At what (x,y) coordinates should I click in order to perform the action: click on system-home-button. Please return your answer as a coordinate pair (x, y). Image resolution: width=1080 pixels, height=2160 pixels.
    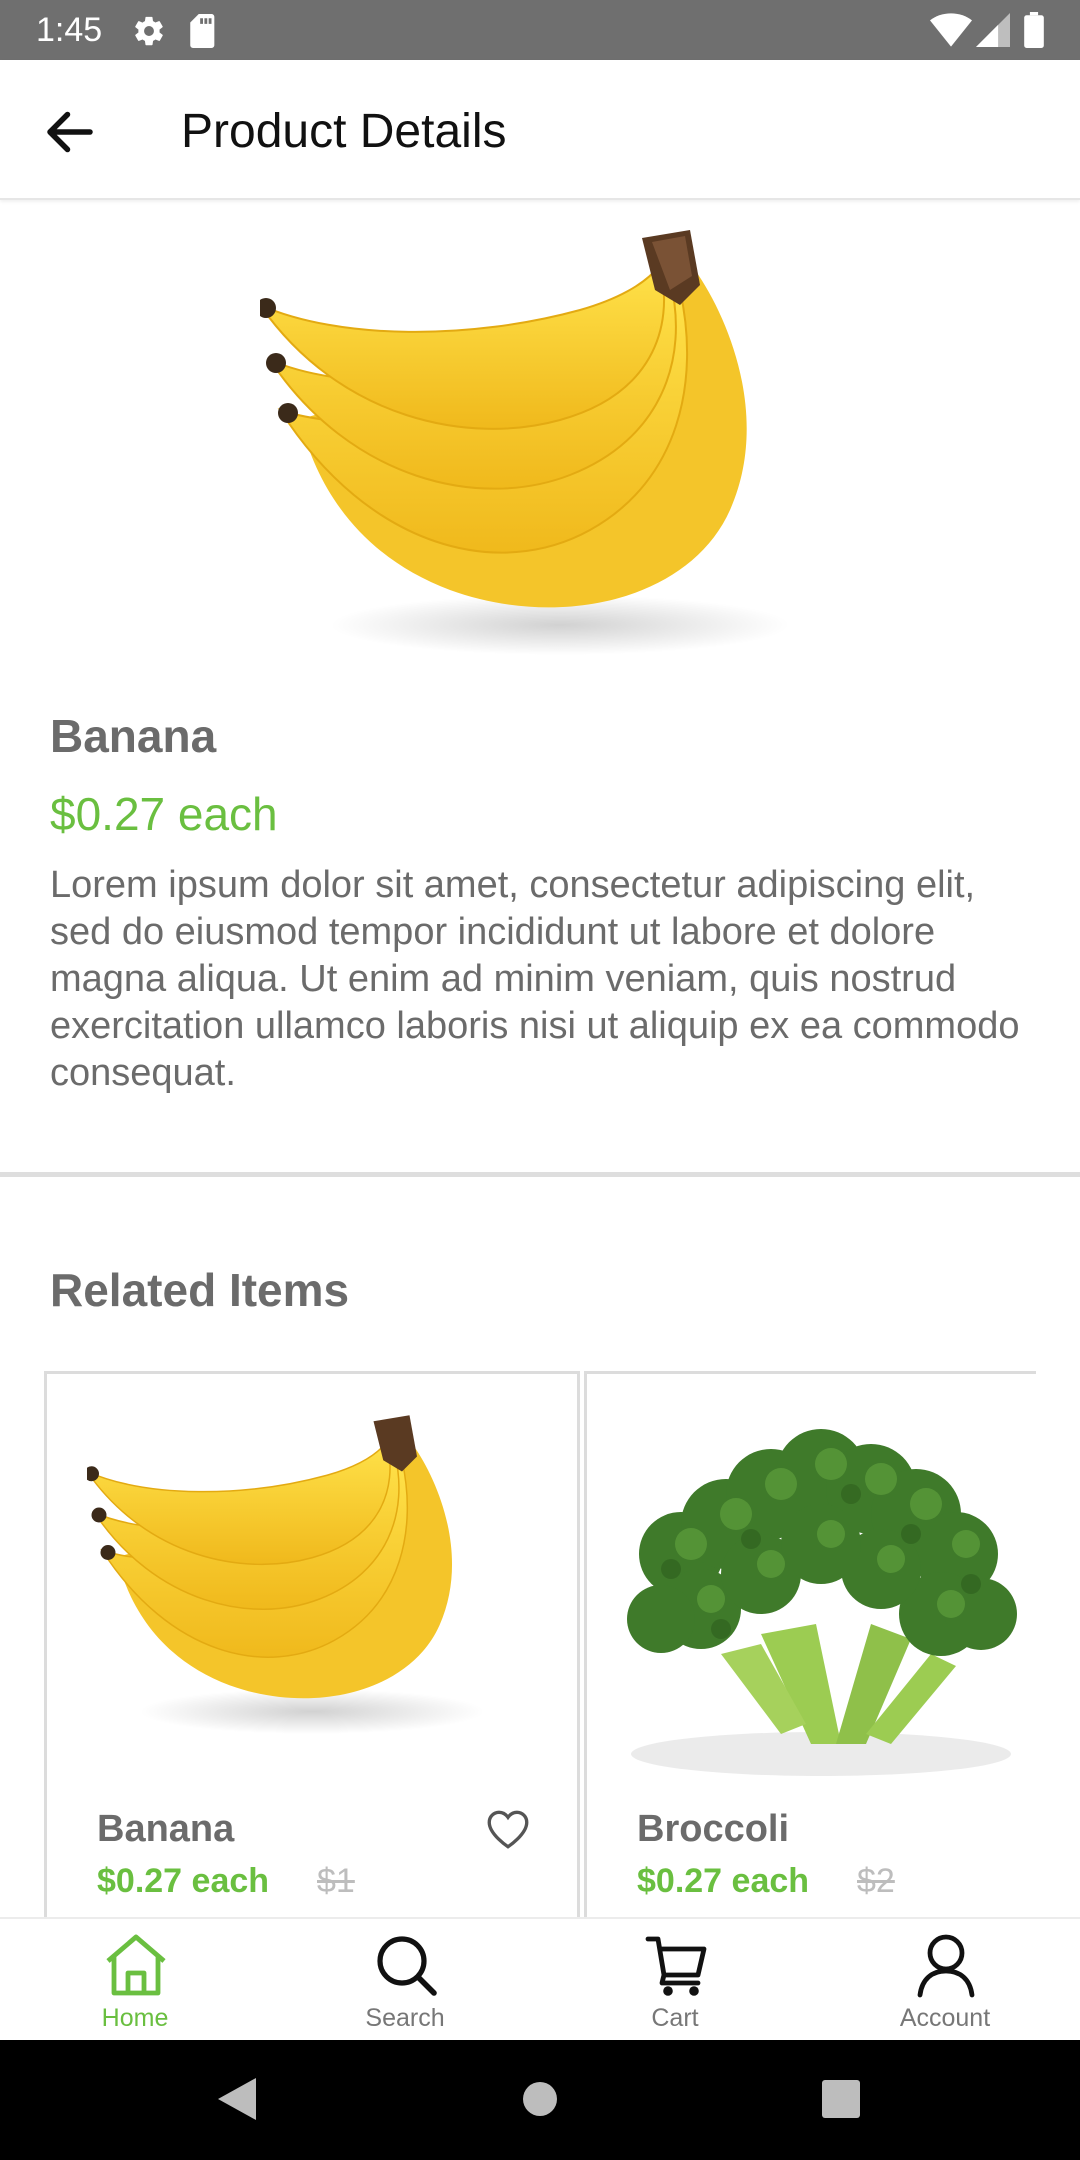
    Looking at the image, I should click on (540, 2101).